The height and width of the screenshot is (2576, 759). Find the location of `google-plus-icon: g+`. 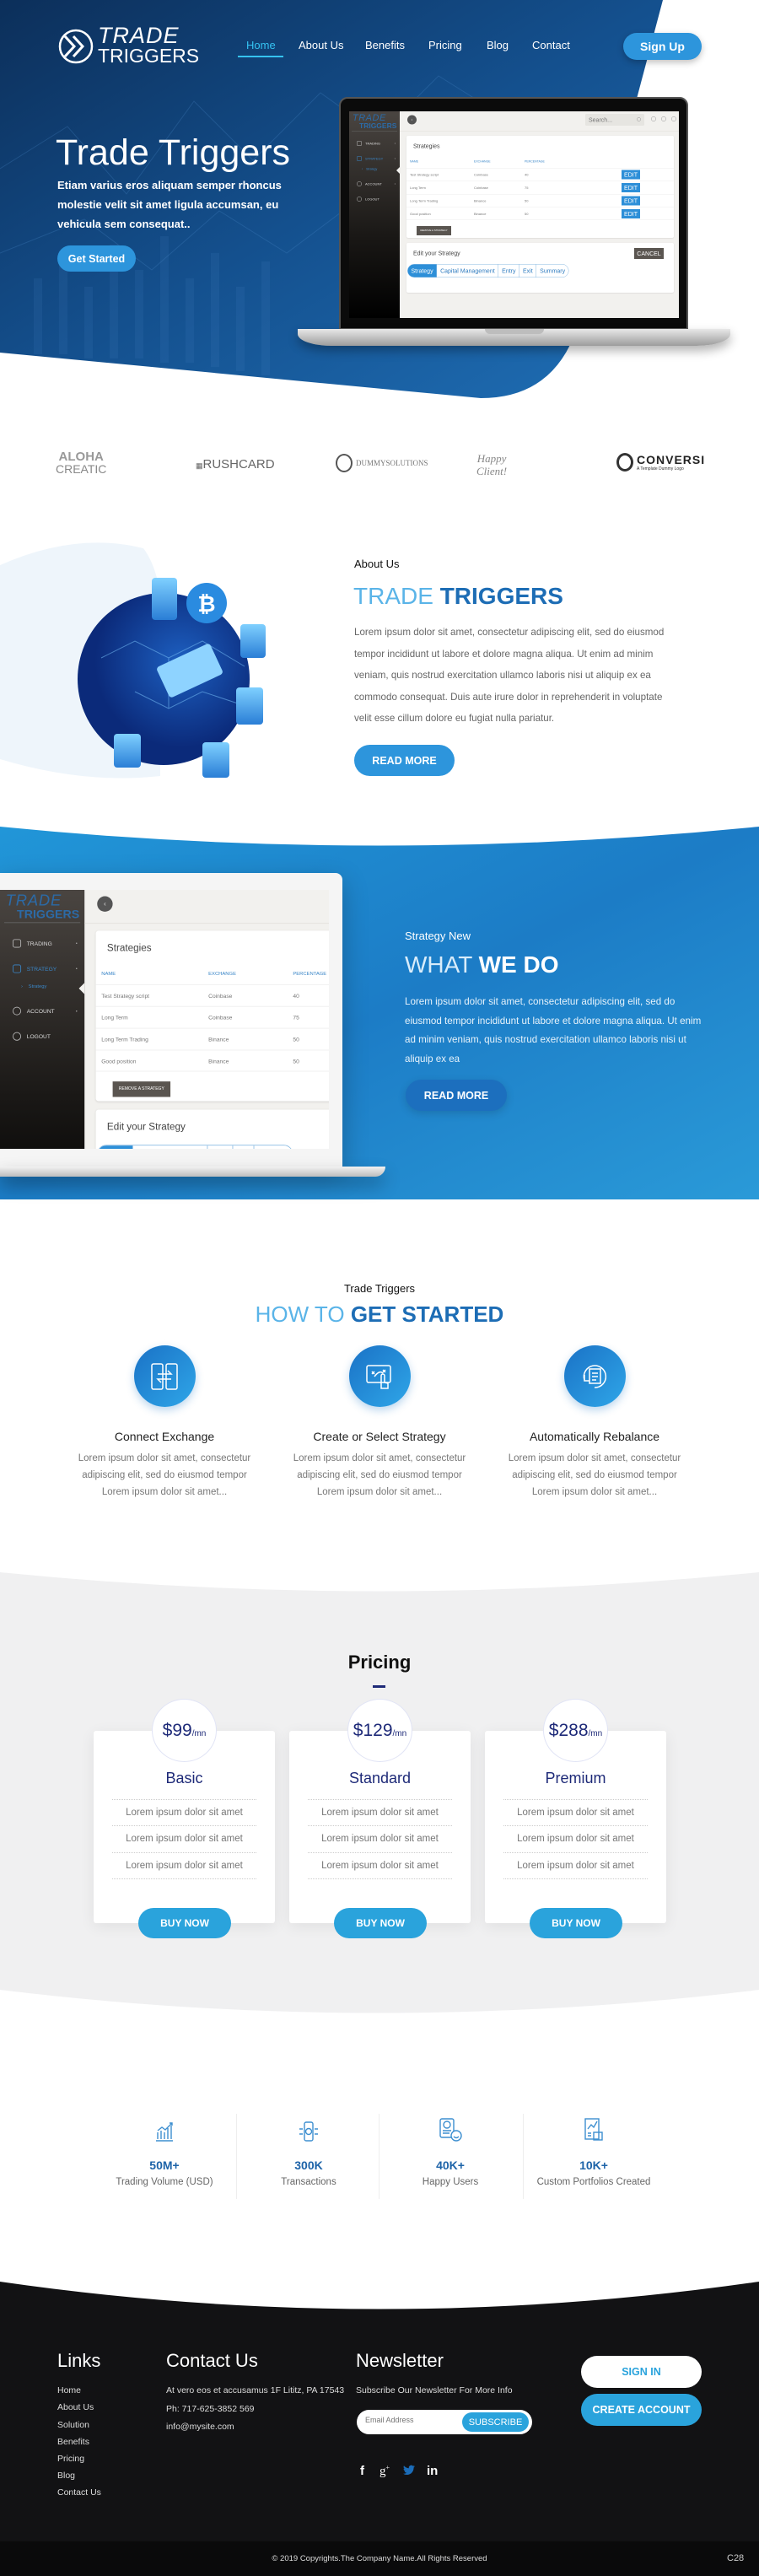

google-plus-icon: g+ is located at coordinates (385, 2471).